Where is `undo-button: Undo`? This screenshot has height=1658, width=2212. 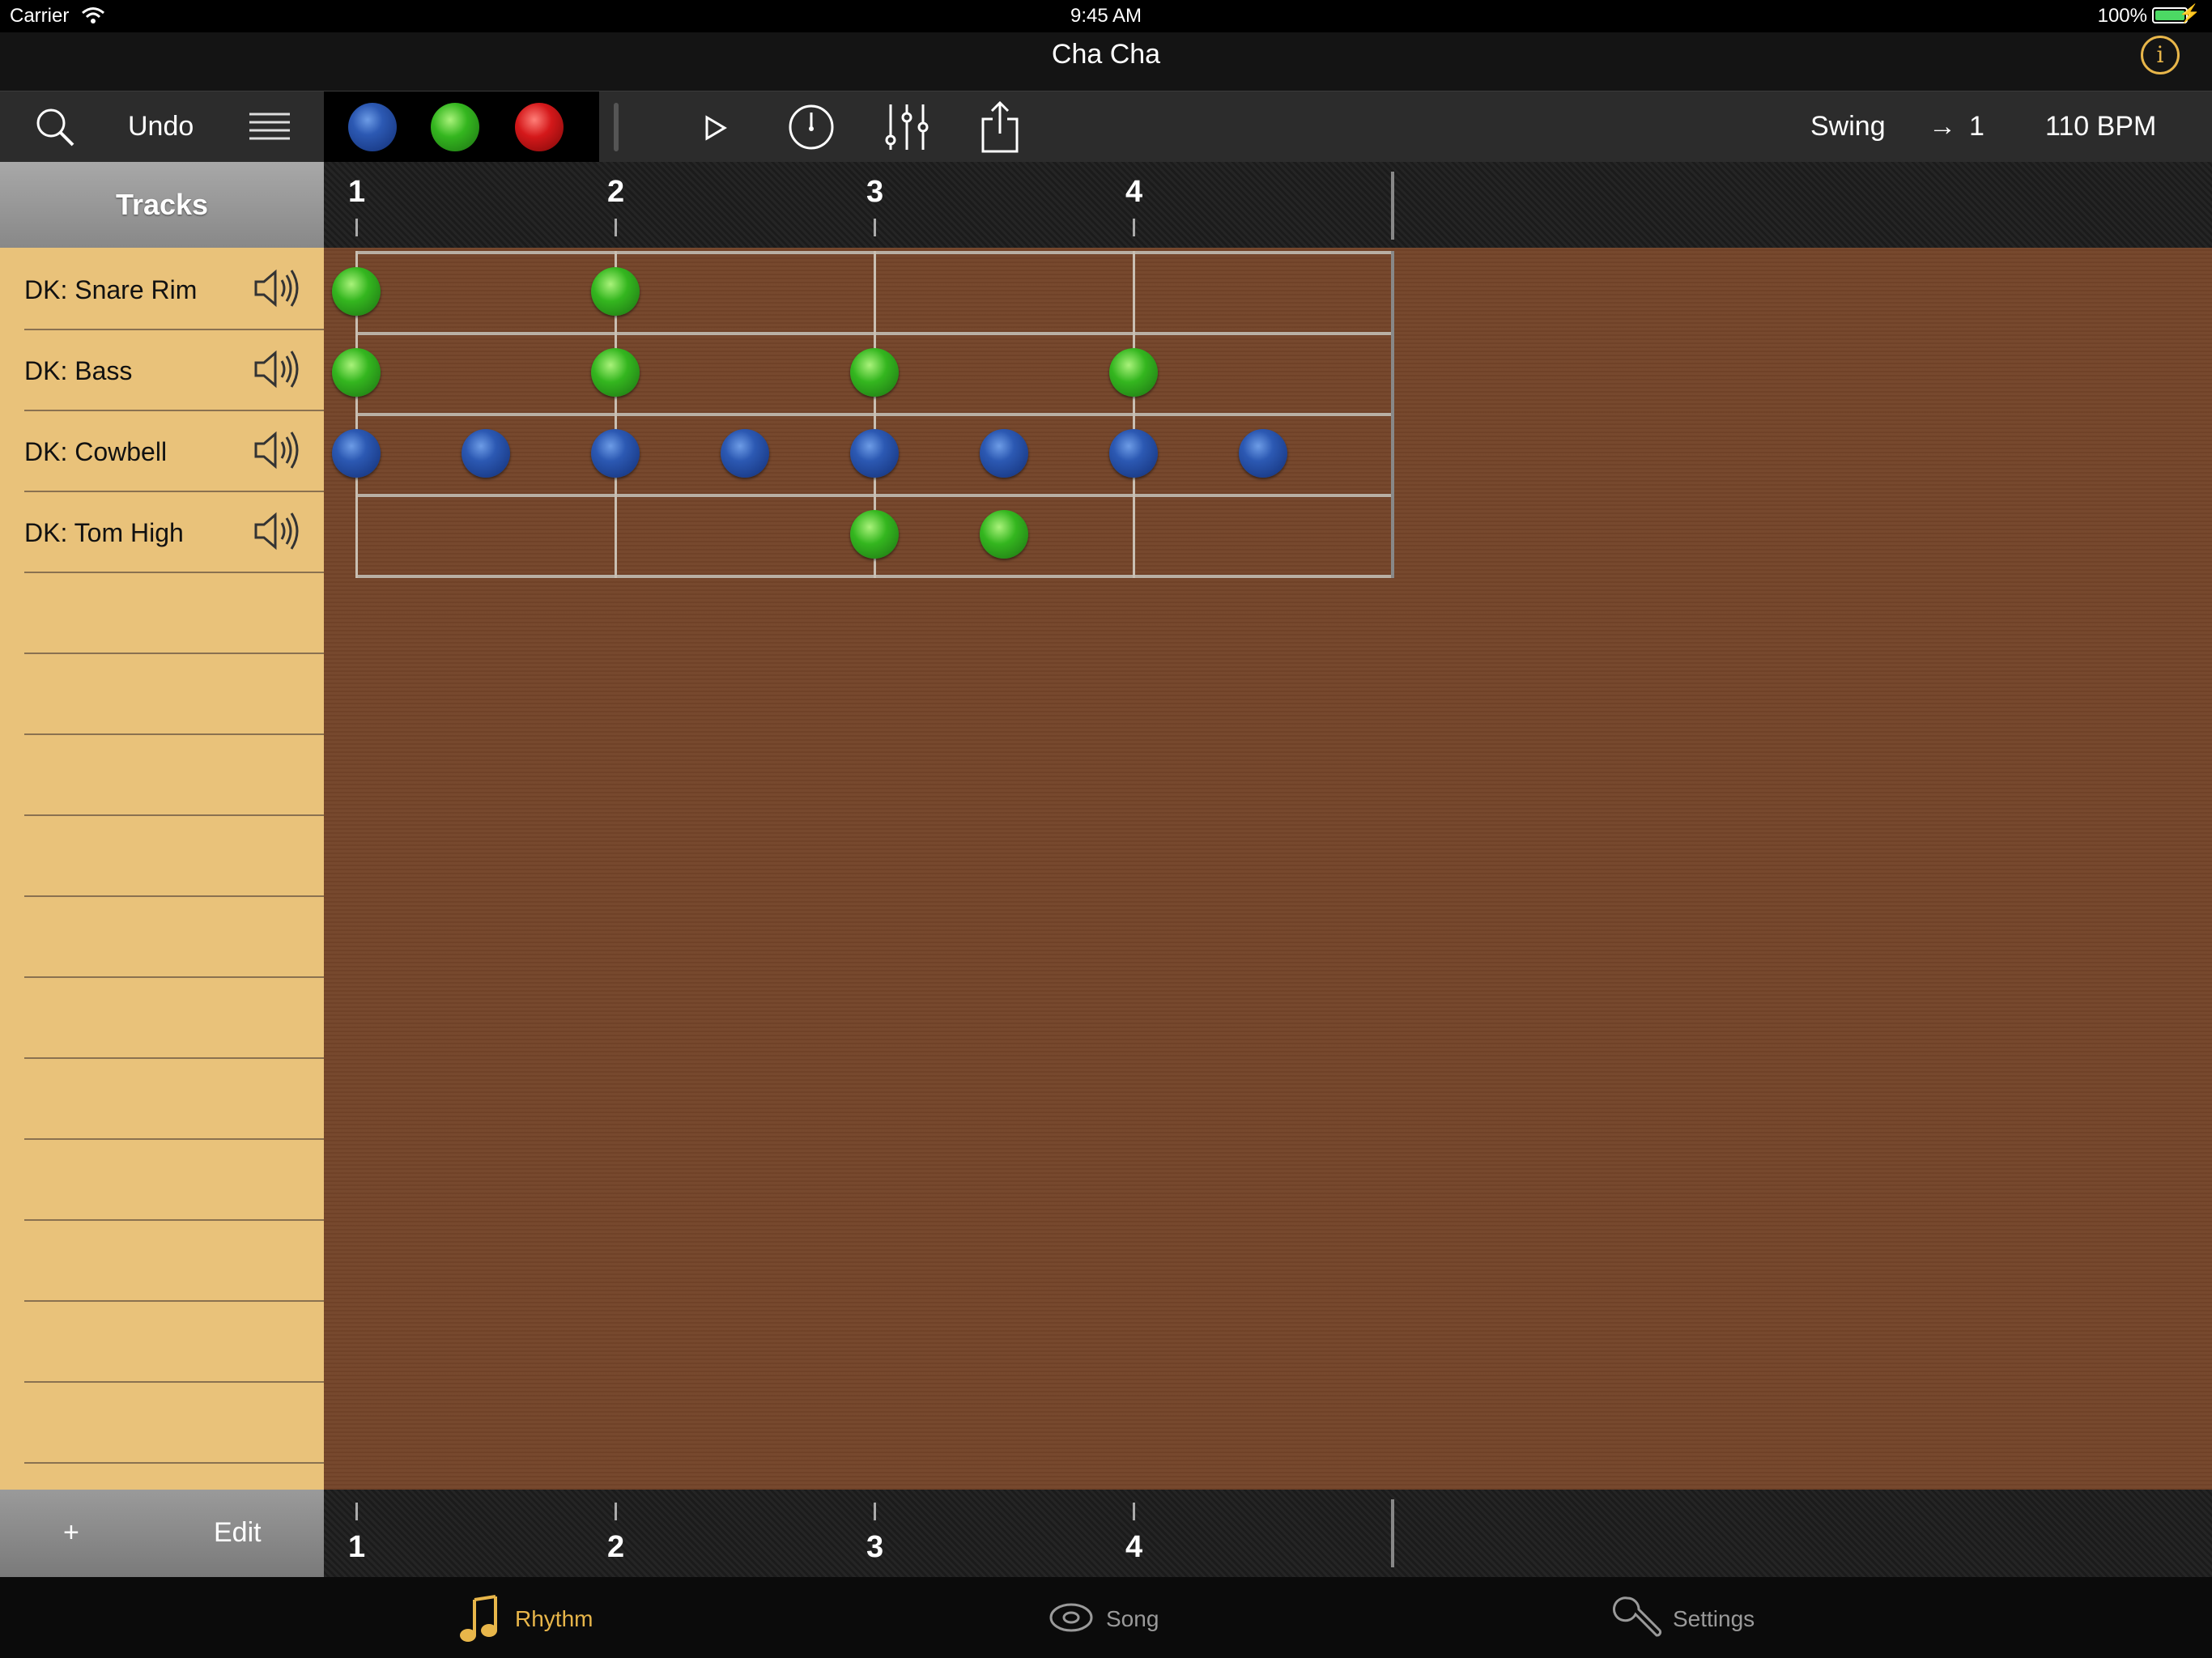 undo-button: Undo is located at coordinates (161, 126).